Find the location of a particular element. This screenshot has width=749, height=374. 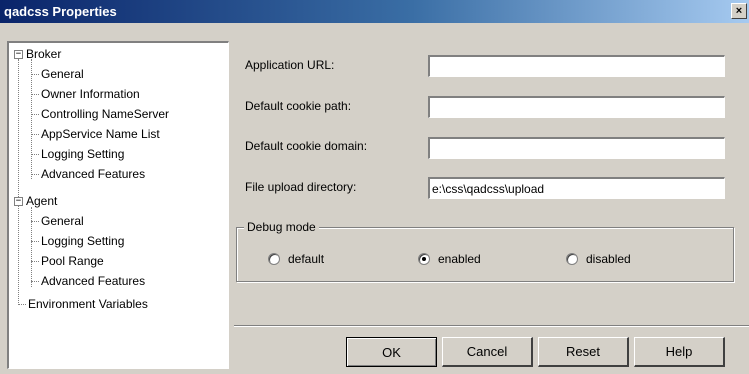

ok-button: OK is located at coordinates (391, 352).